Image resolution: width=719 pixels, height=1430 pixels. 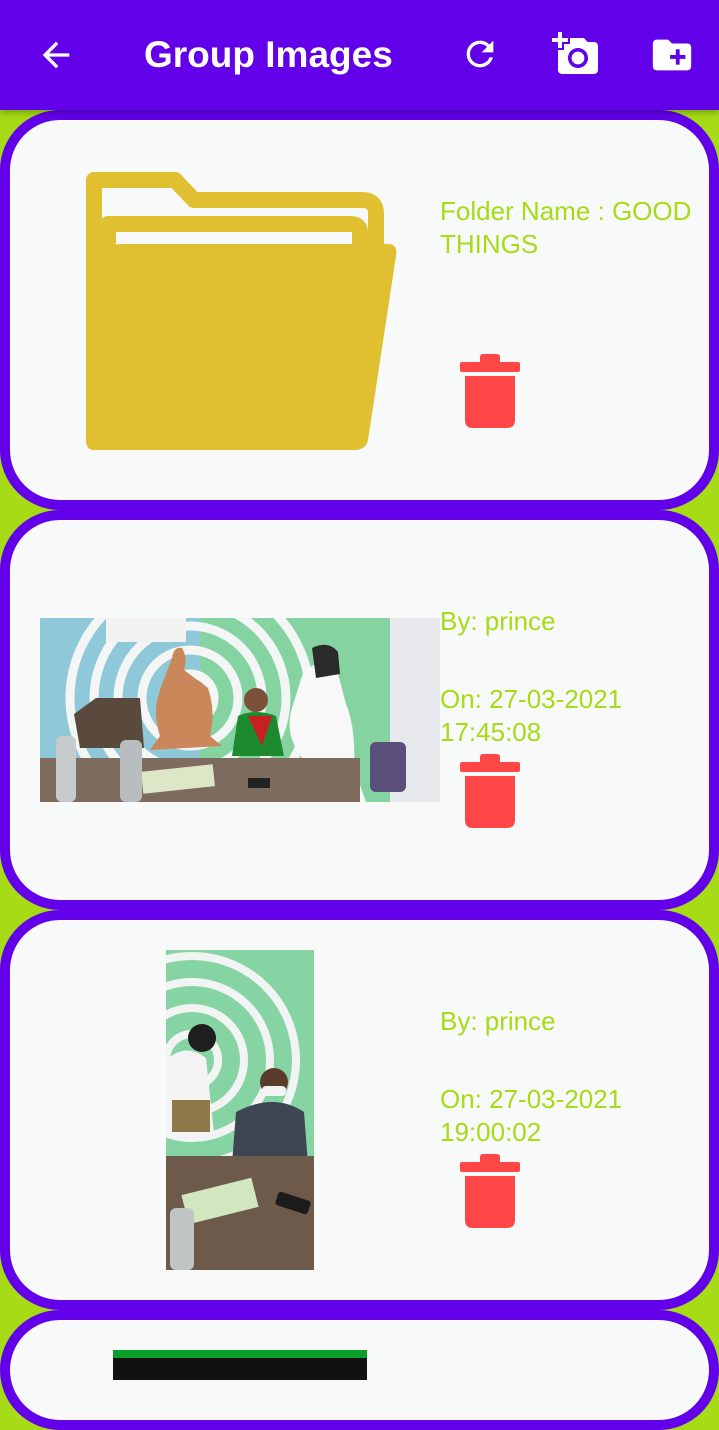 I want to click on add-photo-camera-icon, so click(x=576, y=54).